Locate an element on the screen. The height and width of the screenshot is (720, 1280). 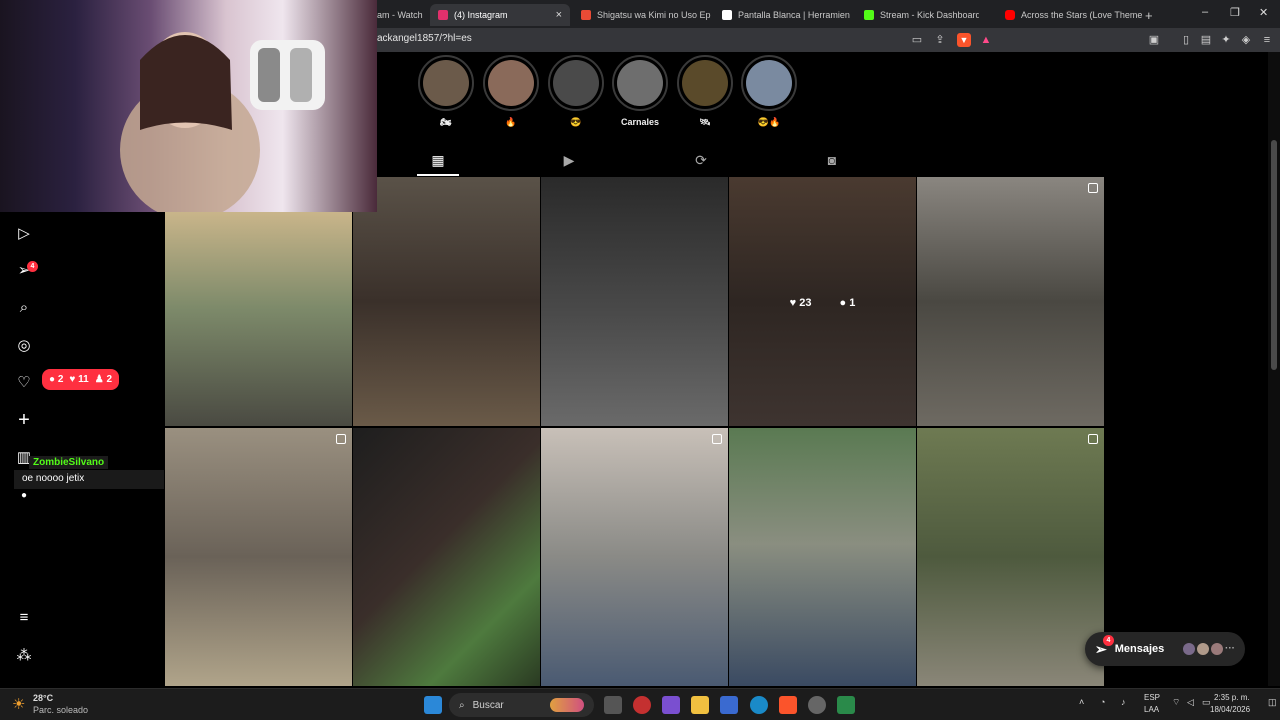
create-icon: + is located at coordinates (24, 420).